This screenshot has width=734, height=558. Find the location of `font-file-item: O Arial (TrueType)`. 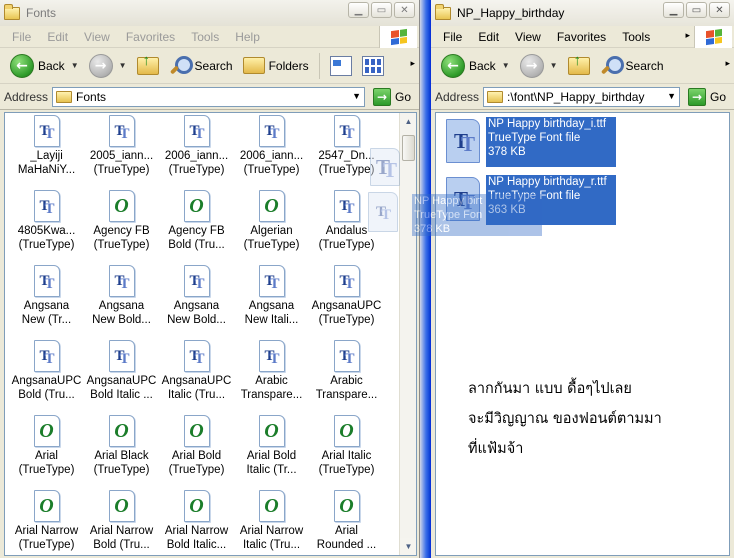

font-file-item: O Arial (TrueType) is located at coordinates (46, 450).